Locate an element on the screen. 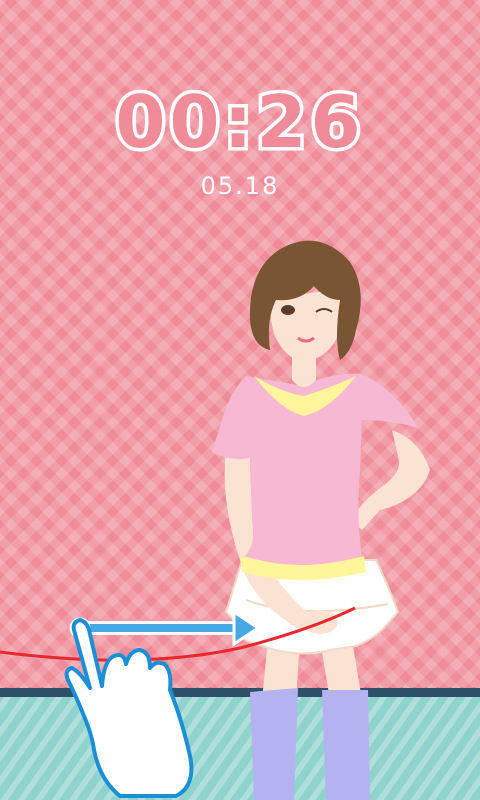  right-arrow-icon is located at coordinates (165, 628).